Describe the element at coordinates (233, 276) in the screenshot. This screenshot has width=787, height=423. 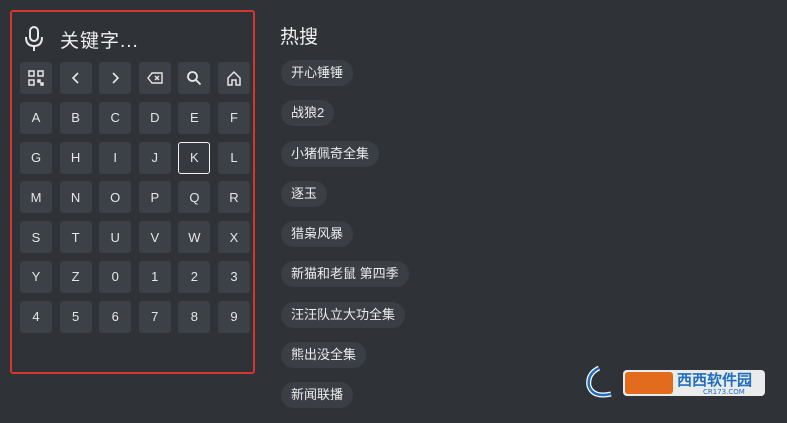
I see `key-3: 3` at that location.